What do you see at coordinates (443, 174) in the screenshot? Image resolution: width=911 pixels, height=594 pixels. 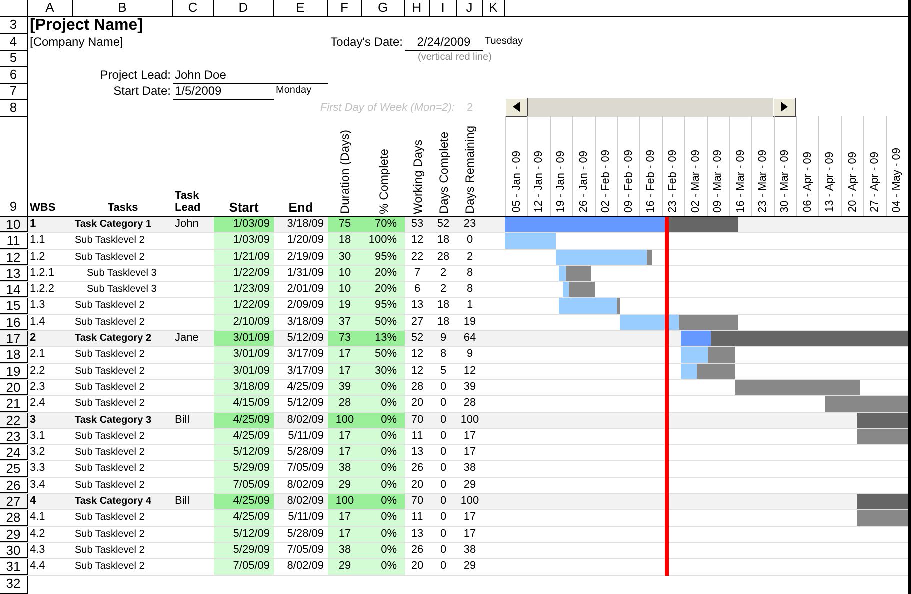 I see `column-heading: Days Complete` at bounding box center [443, 174].